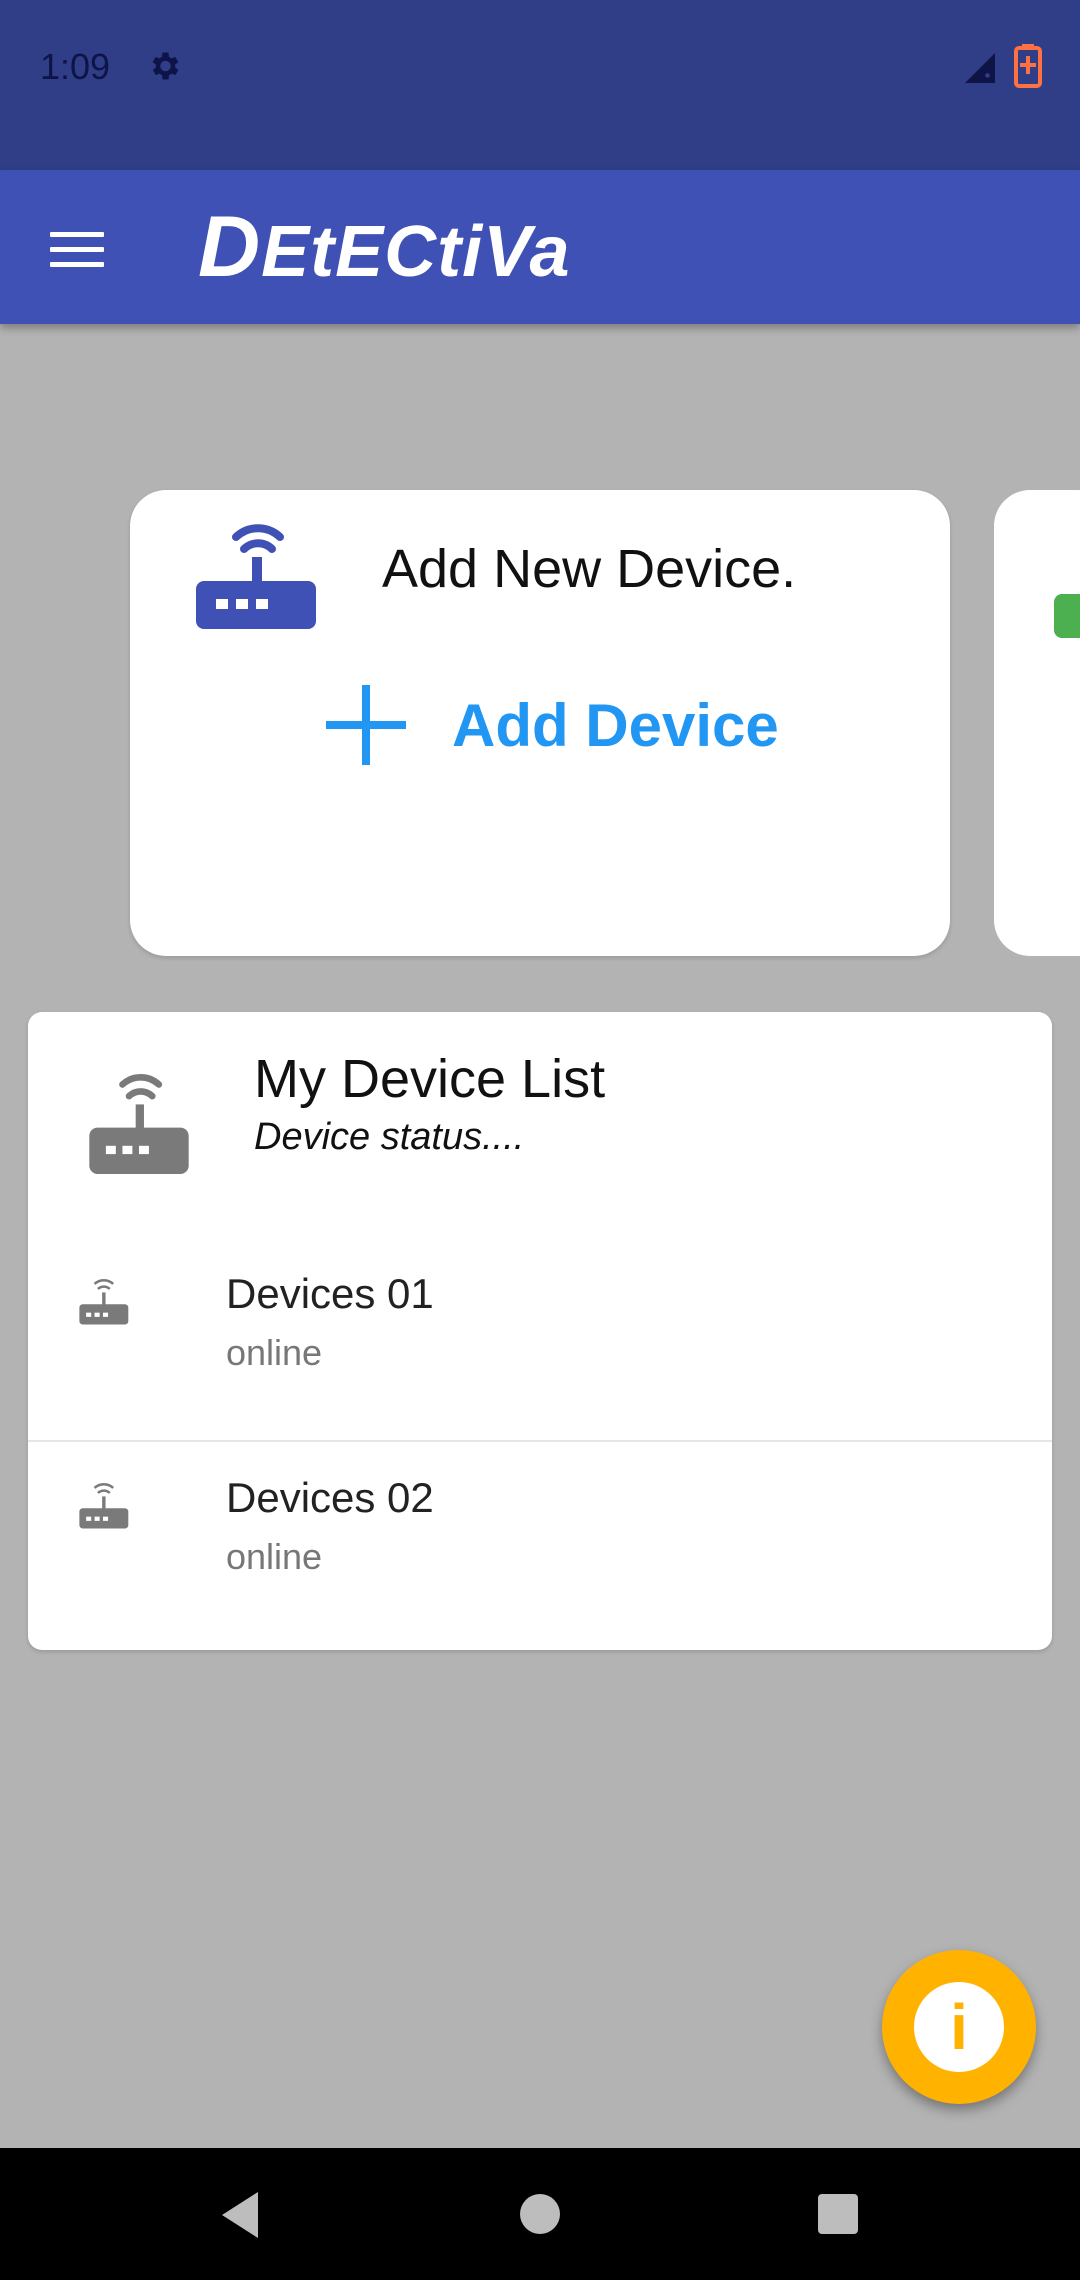  What do you see at coordinates (1037, 723) in the screenshot?
I see `next-card-peek` at bounding box center [1037, 723].